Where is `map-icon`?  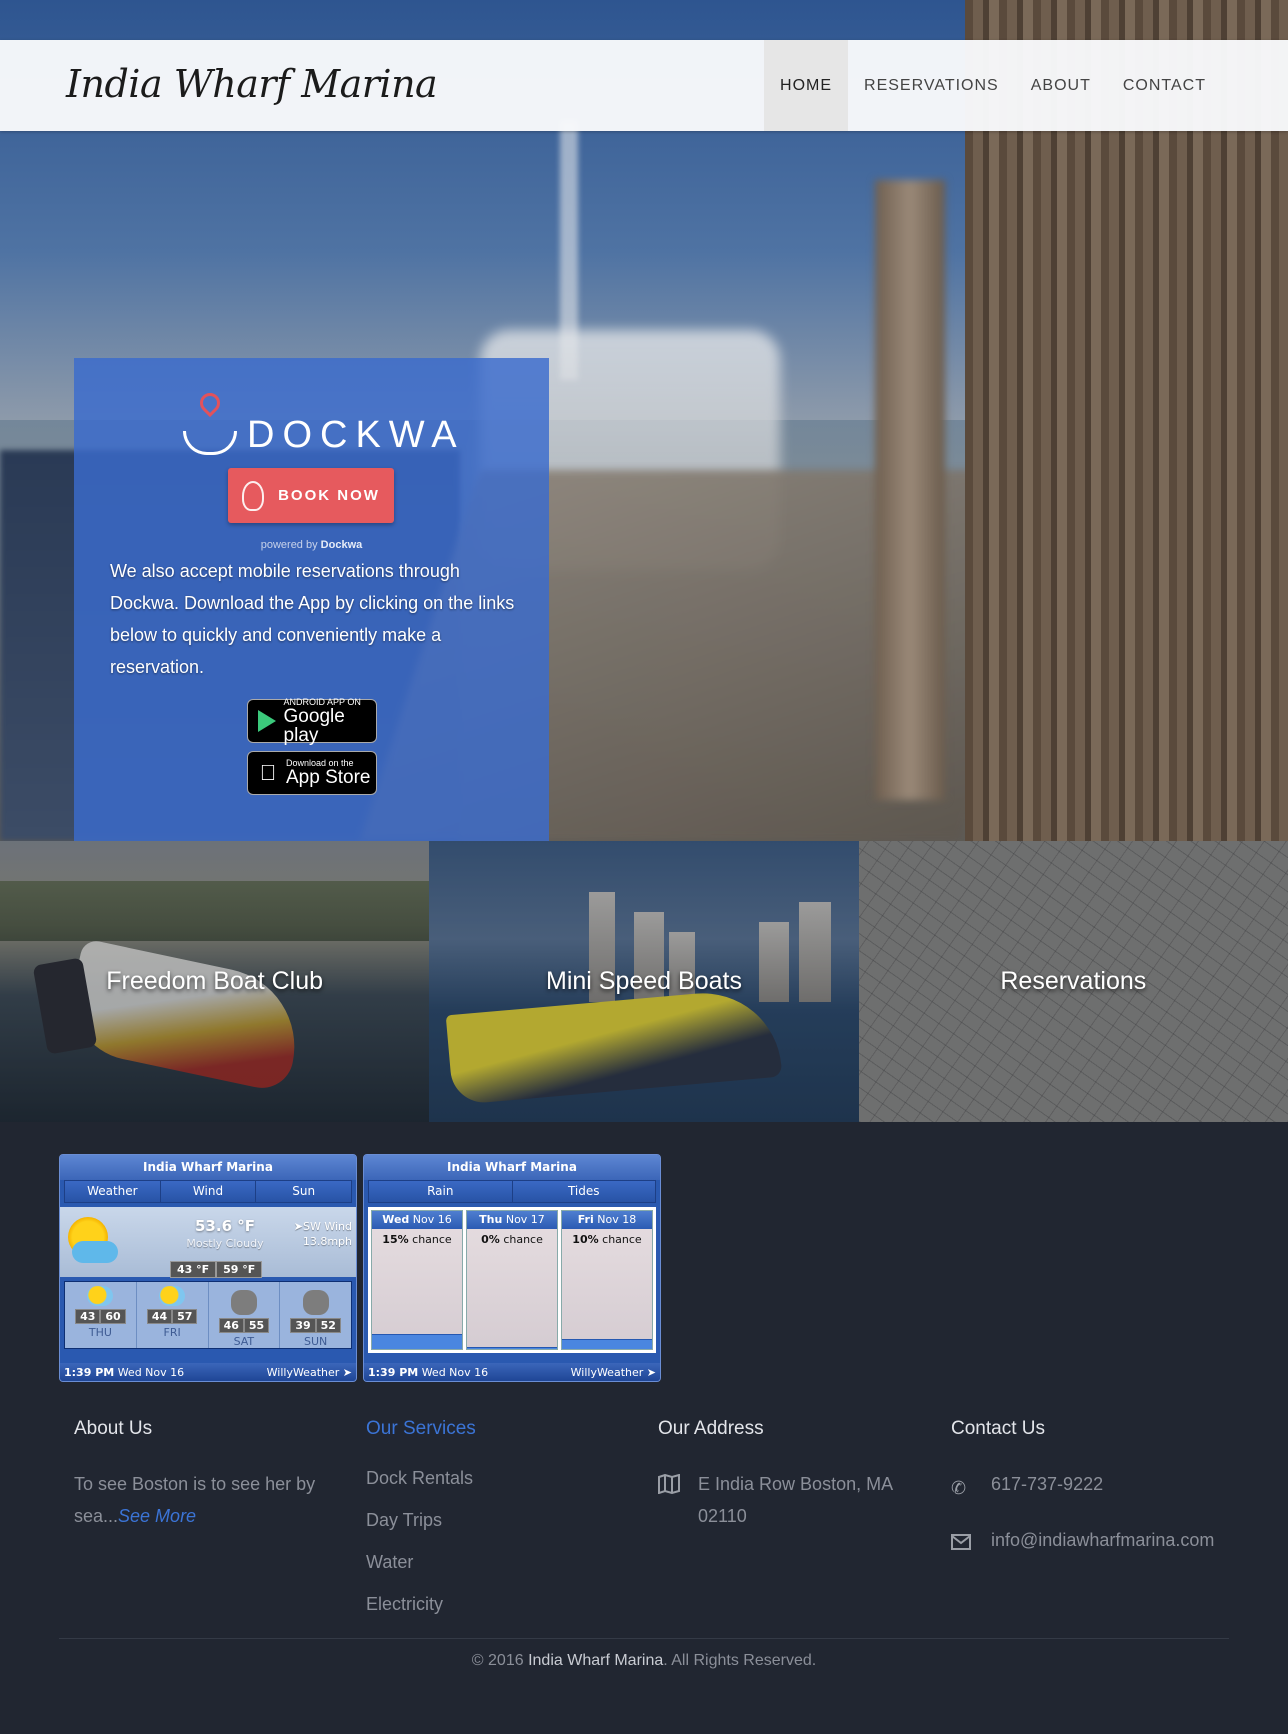 map-icon is located at coordinates (670, 1500).